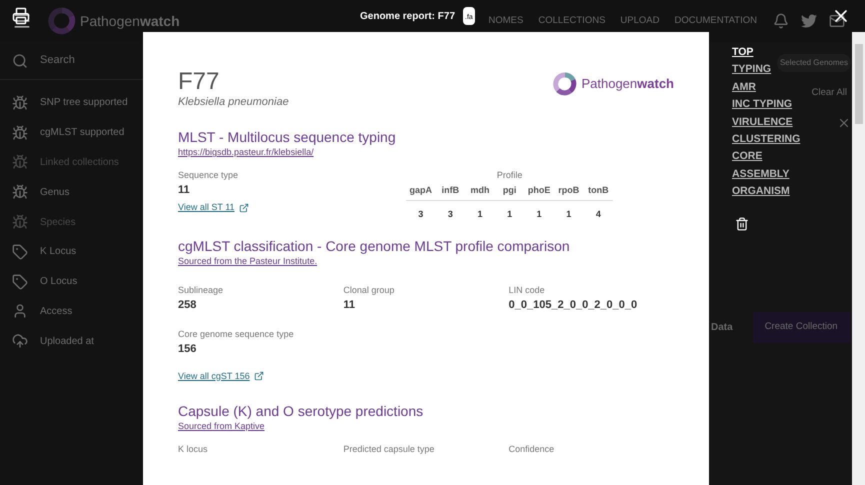 The image size is (865, 485). What do you see at coordinates (21, 16) in the screenshot?
I see `print-icon` at bounding box center [21, 16].